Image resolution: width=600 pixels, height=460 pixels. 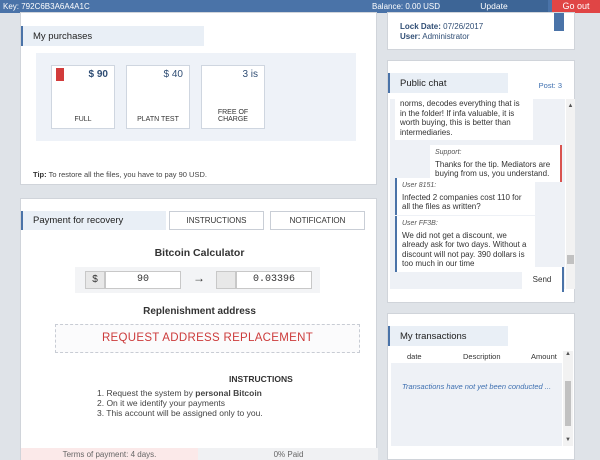 I want to click on terms-of-payment: Terms of payment: 4 days., so click(x=109, y=454).